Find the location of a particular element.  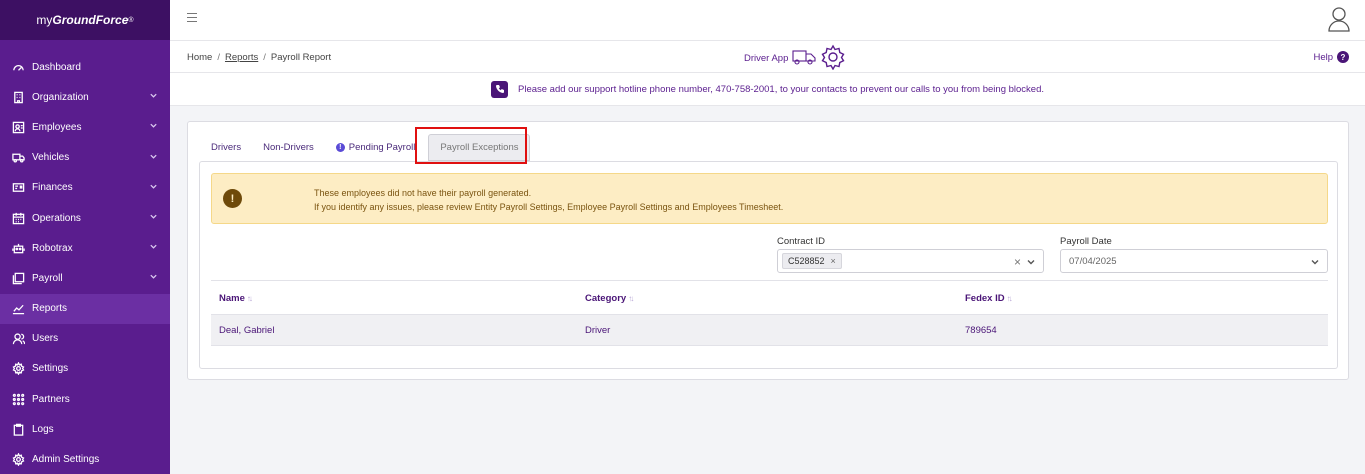

sidebar-item-logs: Logs is located at coordinates (85, 429).